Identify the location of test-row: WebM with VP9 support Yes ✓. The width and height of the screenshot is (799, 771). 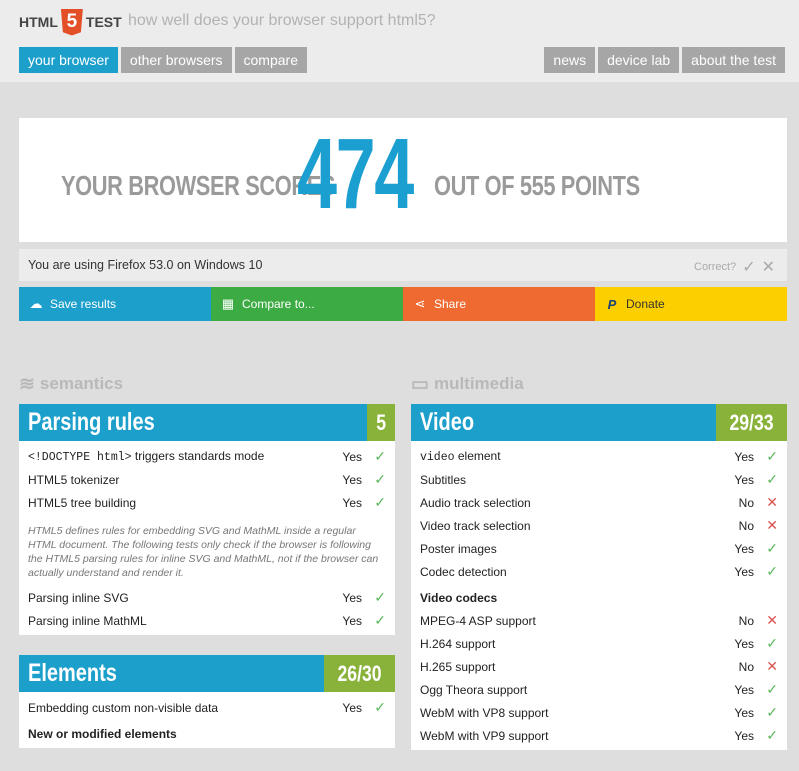
(599, 735).